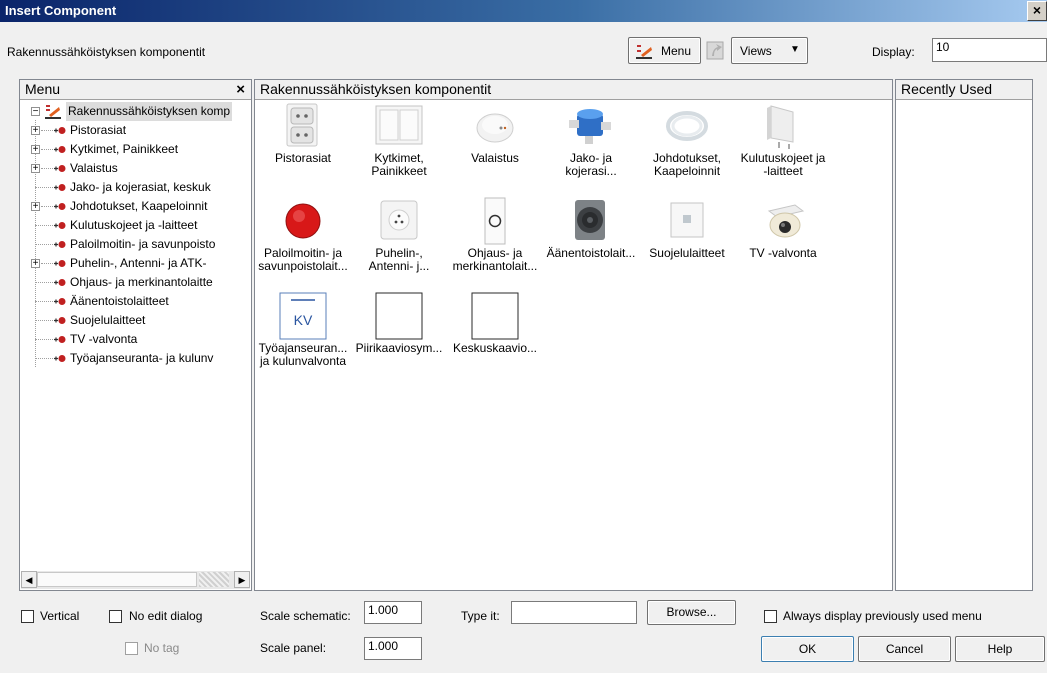 The image size is (1047, 673). Describe the element at coordinates (495, 221) in the screenshot. I see `push-button-icon` at that location.